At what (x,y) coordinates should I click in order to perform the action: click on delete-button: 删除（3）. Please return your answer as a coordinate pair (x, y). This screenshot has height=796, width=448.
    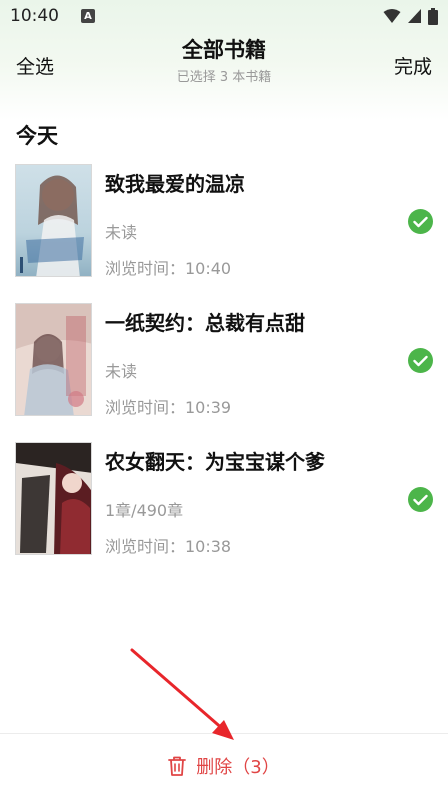
    Looking at the image, I should click on (224, 766).